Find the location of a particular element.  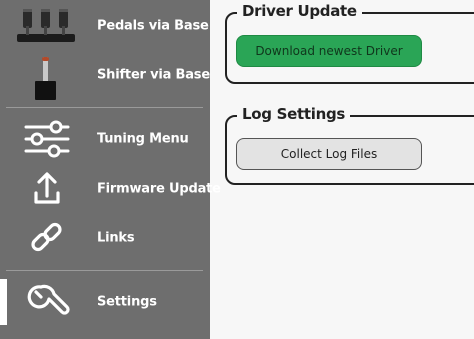

pedals-icon is located at coordinates (46, 26).